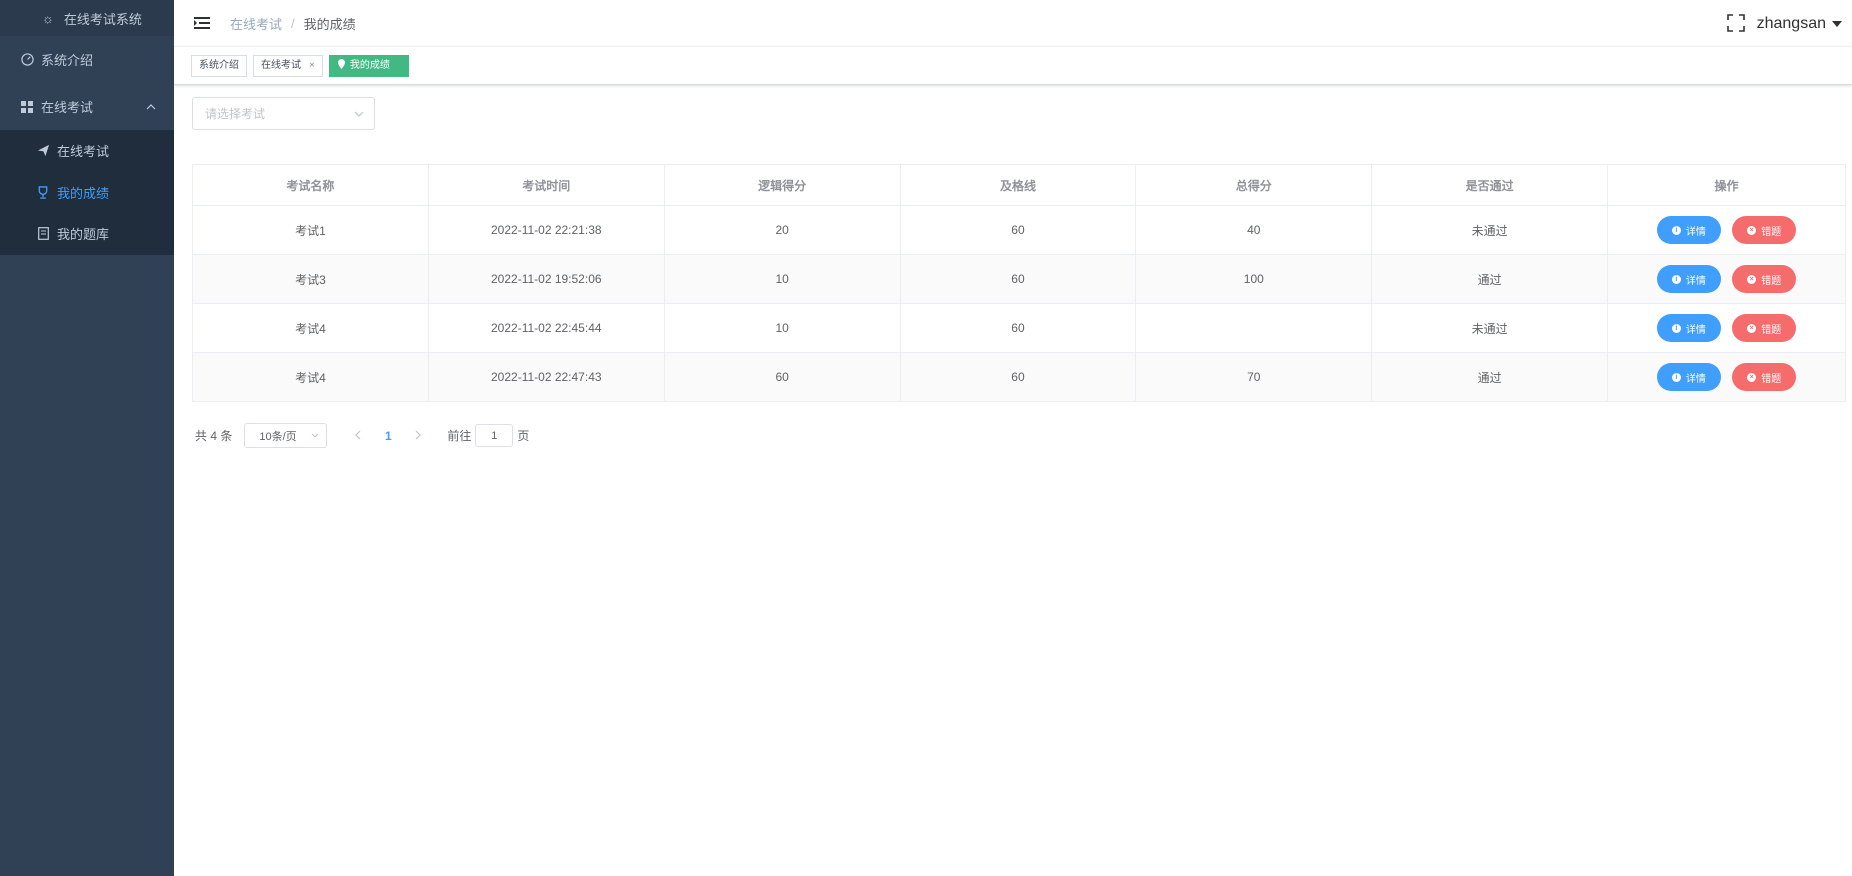 The width and height of the screenshot is (1852, 876). Describe the element at coordinates (546, 230) in the screenshot. I see `cell-time: 2022-11-02 22:21:38` at that location.